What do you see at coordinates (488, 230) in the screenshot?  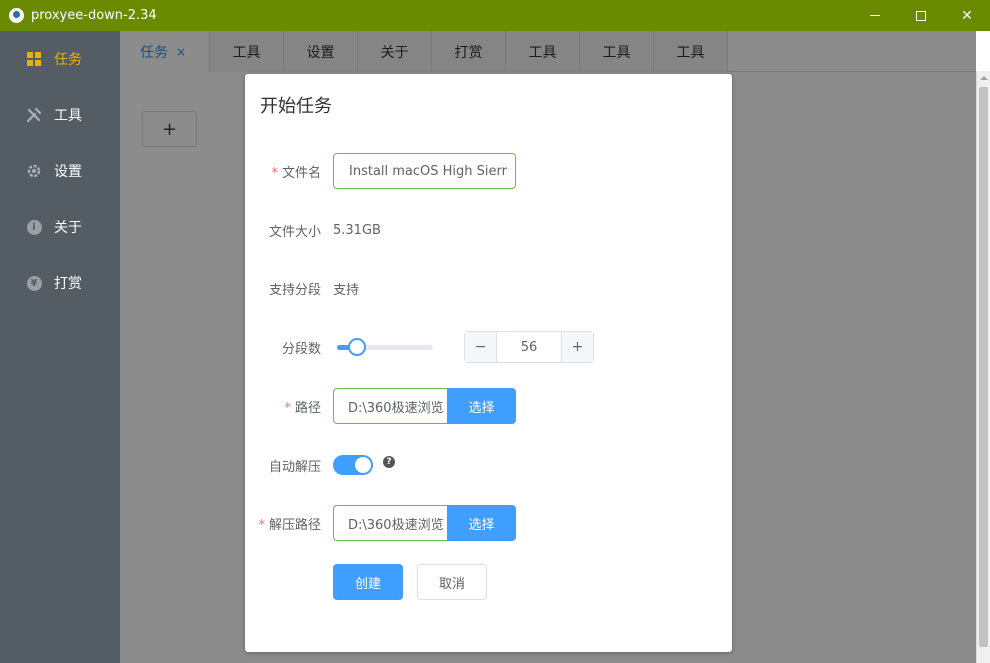 I see `file-size-row: 文件大小 5.31GB` at bounding box center [488, 230].